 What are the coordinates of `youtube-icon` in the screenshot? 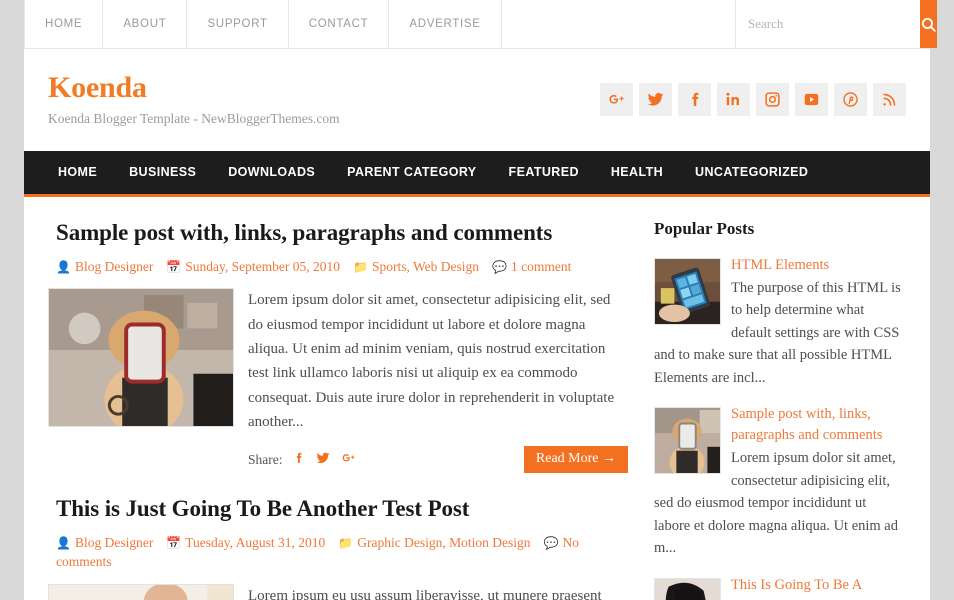 It's located at (811, 99).